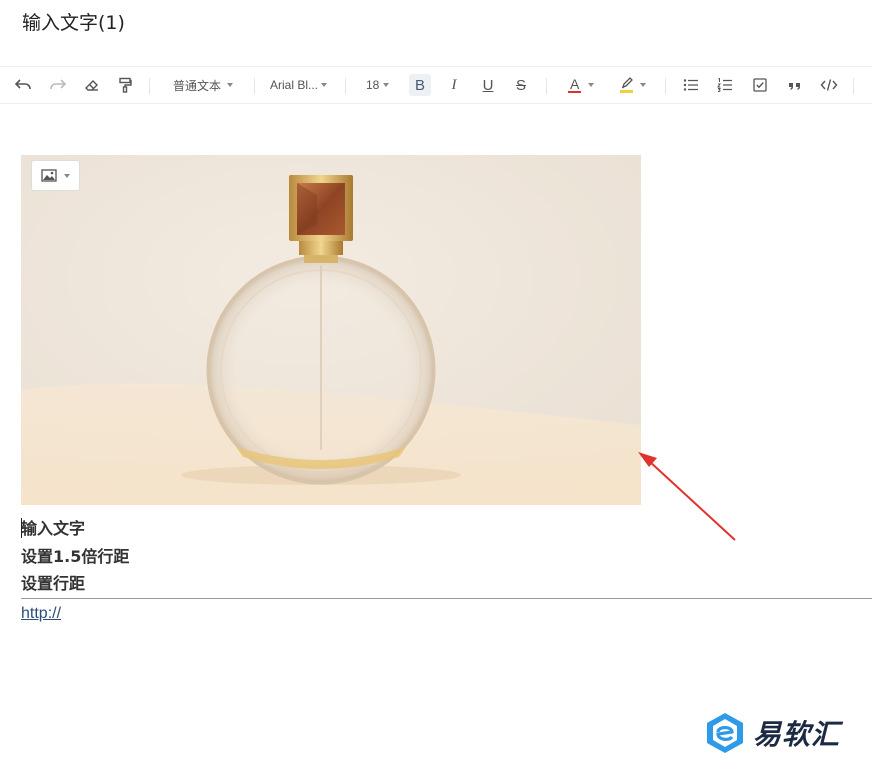  I want to click on redo-button, so click(58, 85).